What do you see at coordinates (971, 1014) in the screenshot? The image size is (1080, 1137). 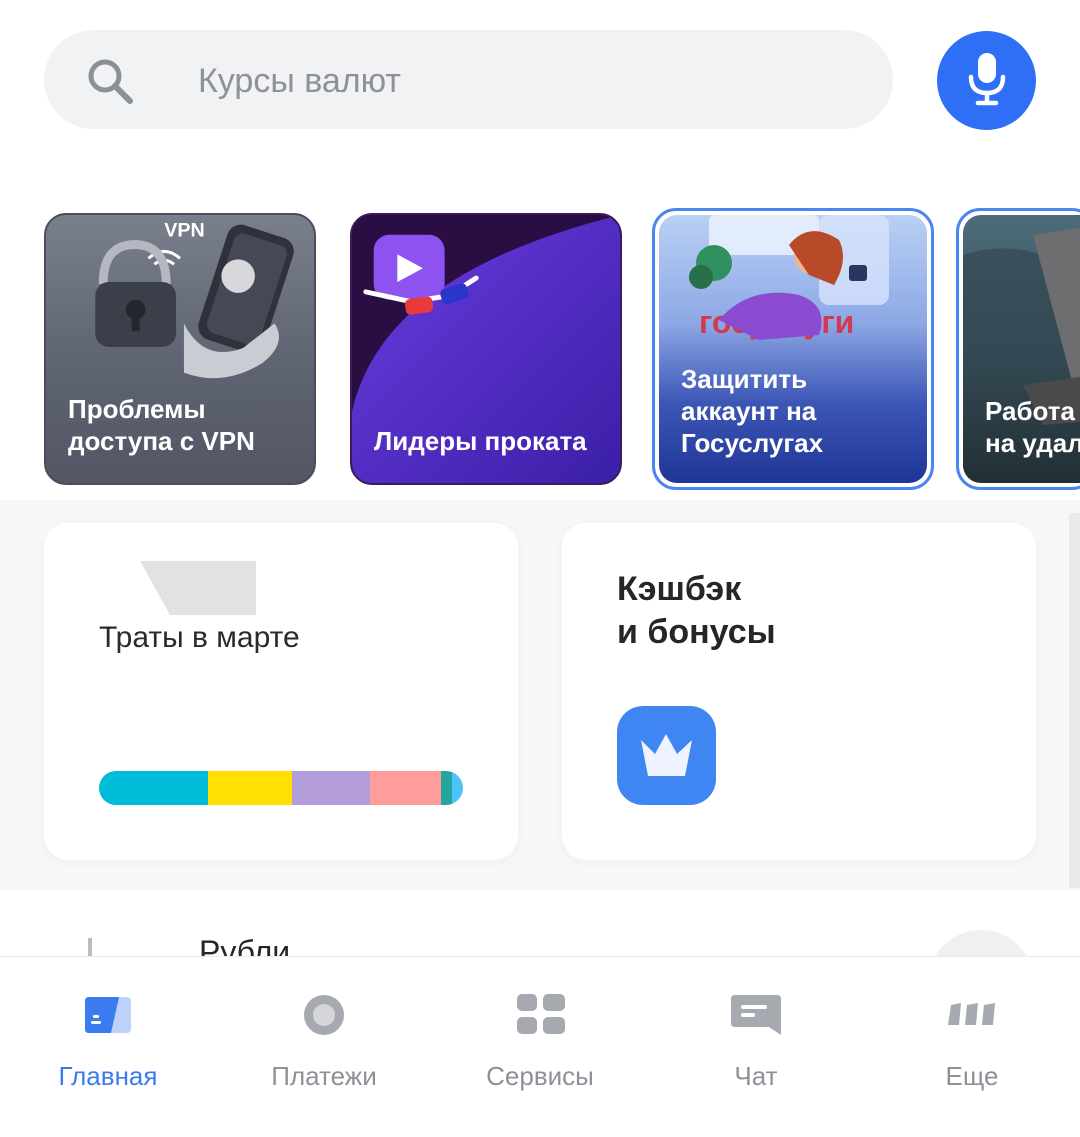 I see `more-icon` at bounding box center [971, 1014].